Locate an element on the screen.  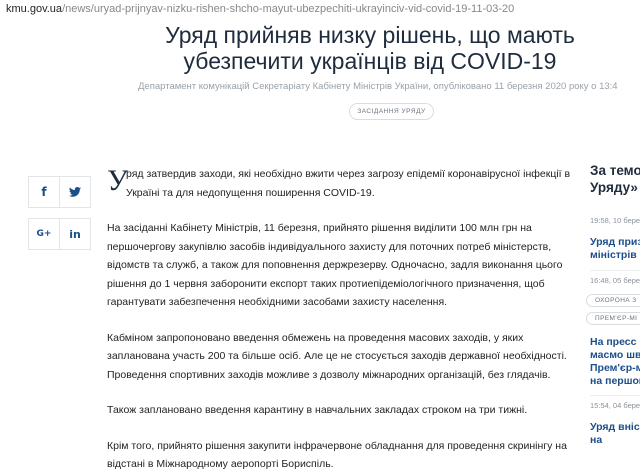
facebook-icon: f is located at coordinates (44, 192).